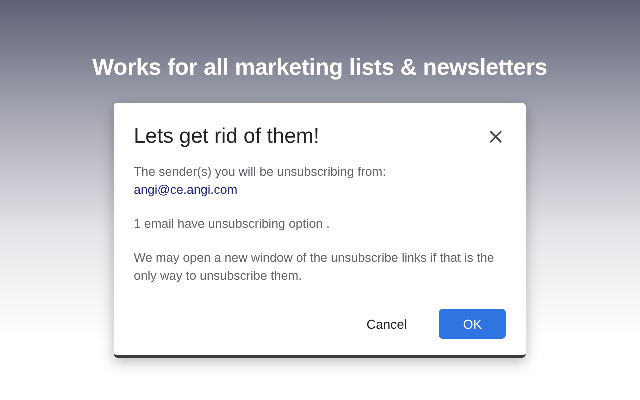  Describe the element at coordinates (315, 267) in the screenshot. I see `notice-text: We may open a new window of the unsubscribe links if that is the only way to unsubscribe them.` at that location.